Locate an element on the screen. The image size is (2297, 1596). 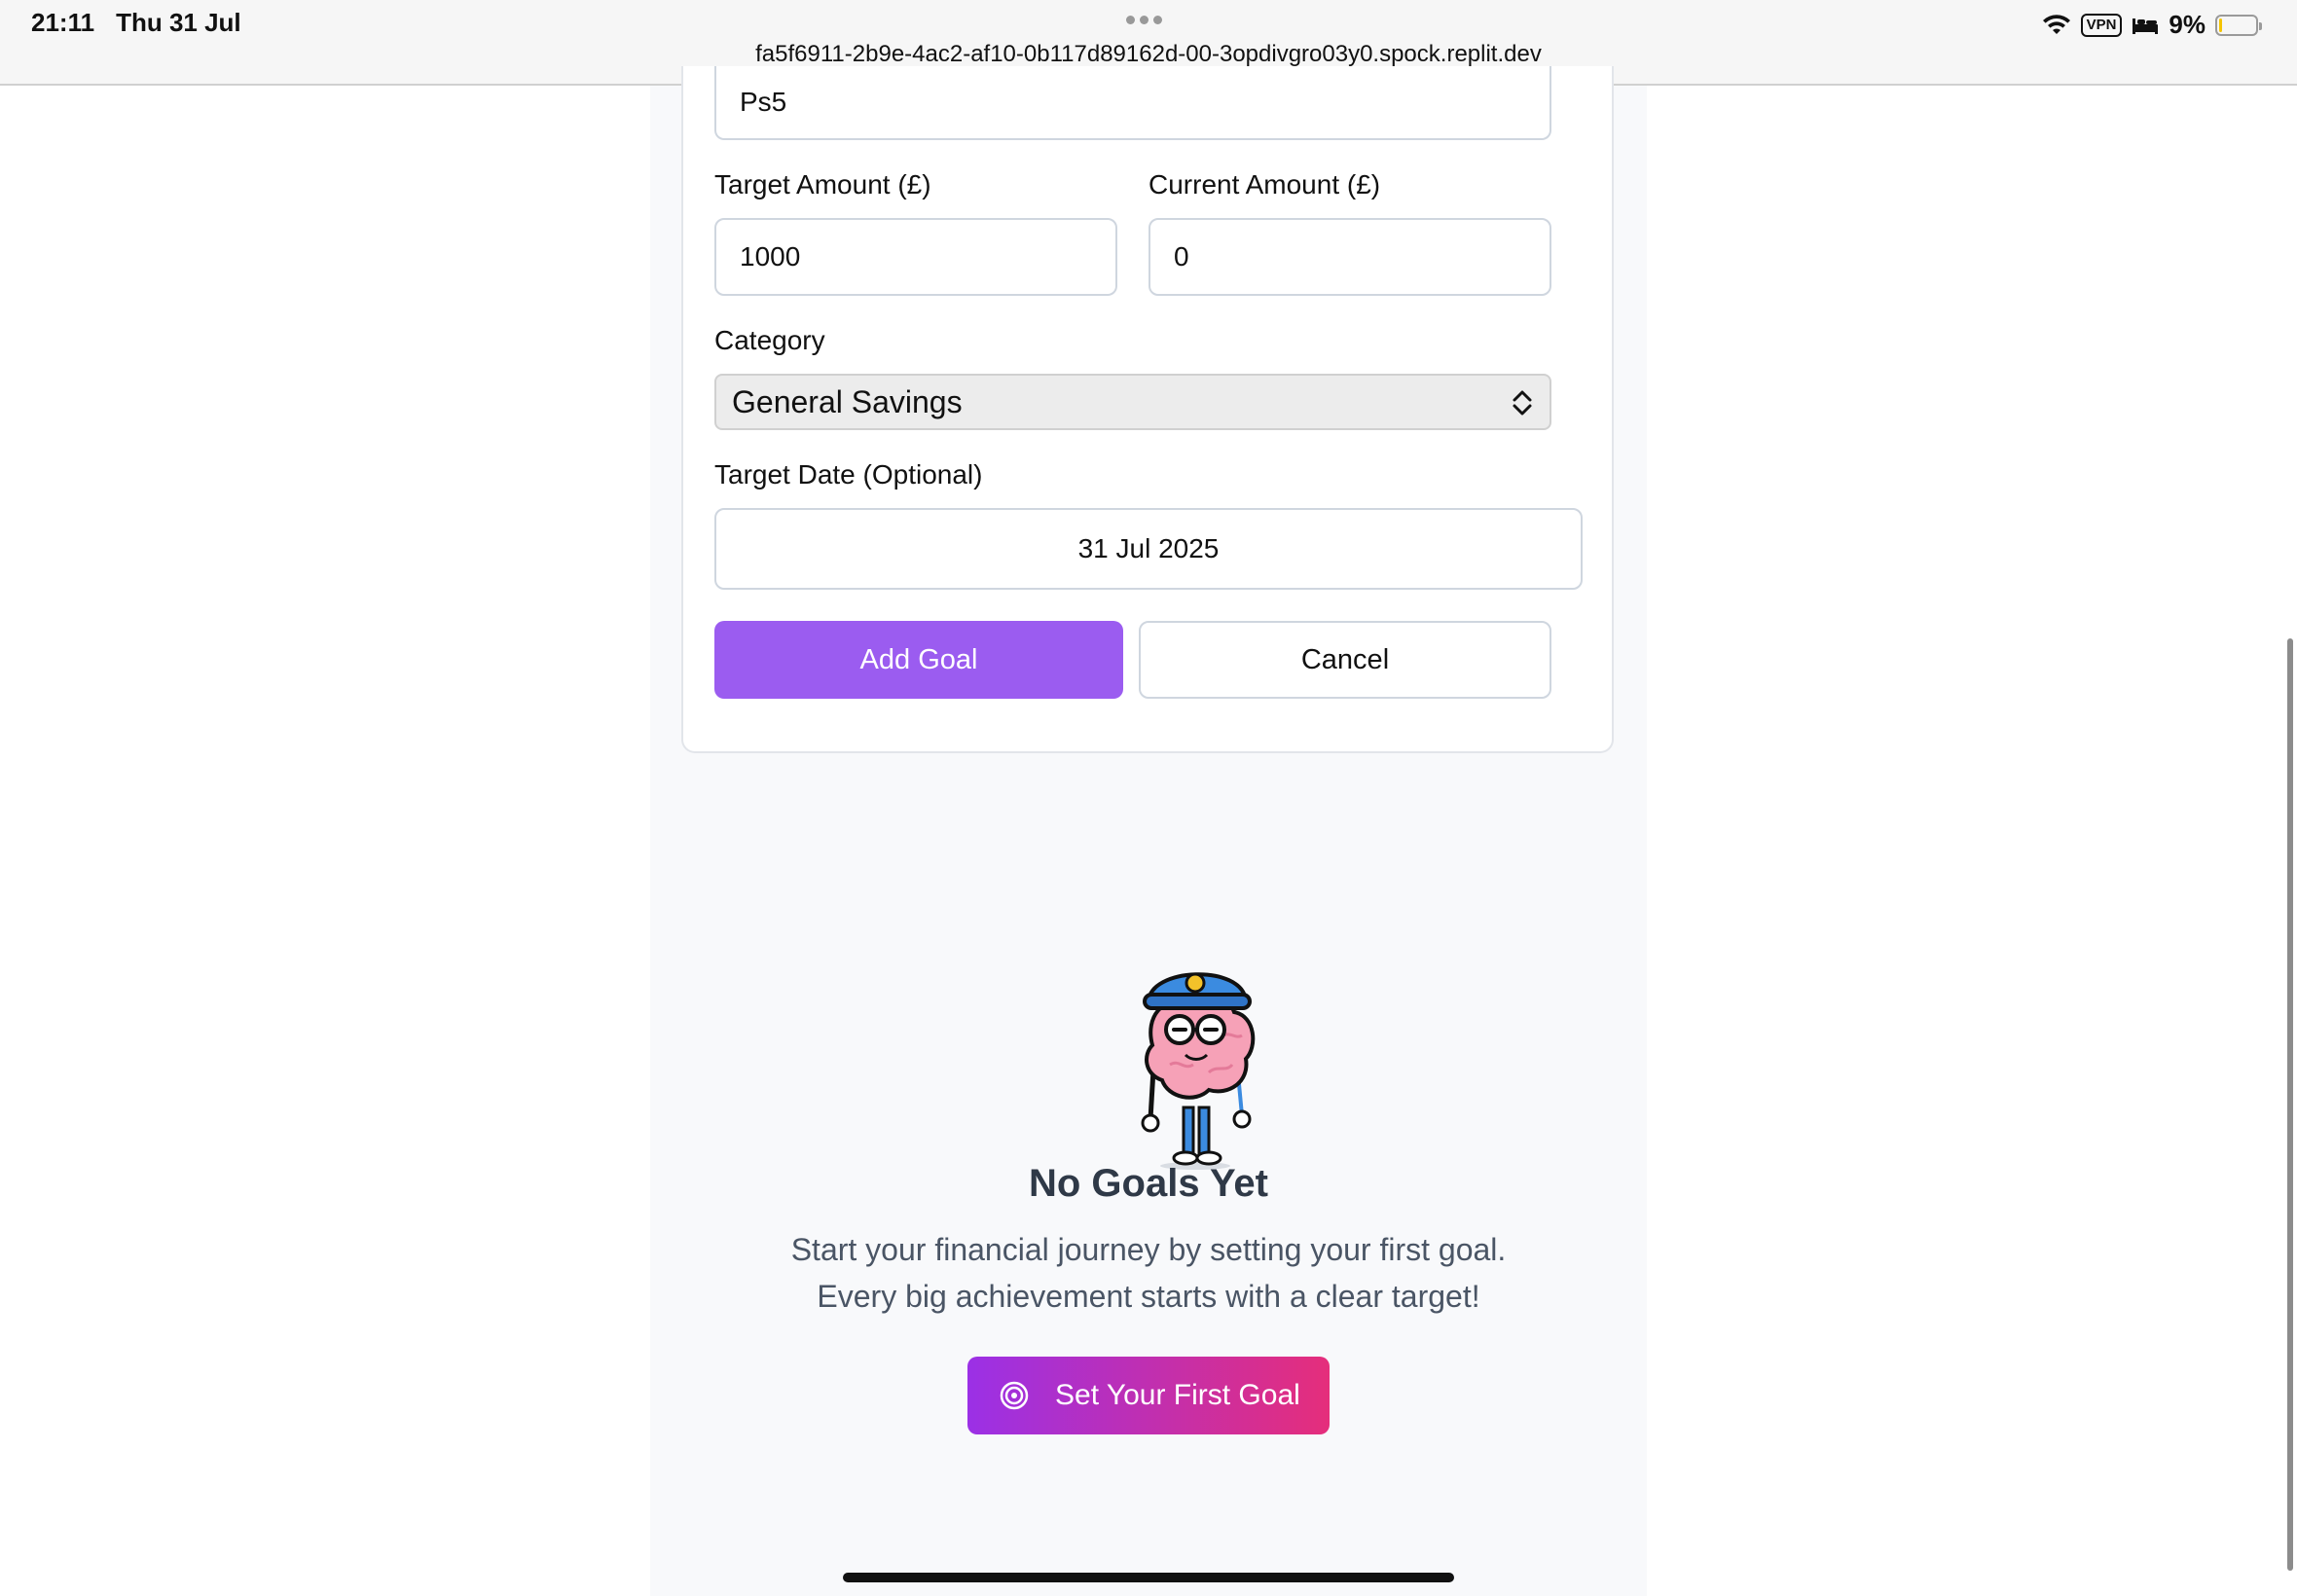
time-text: 21:11 is located at coordinates (63, 22).